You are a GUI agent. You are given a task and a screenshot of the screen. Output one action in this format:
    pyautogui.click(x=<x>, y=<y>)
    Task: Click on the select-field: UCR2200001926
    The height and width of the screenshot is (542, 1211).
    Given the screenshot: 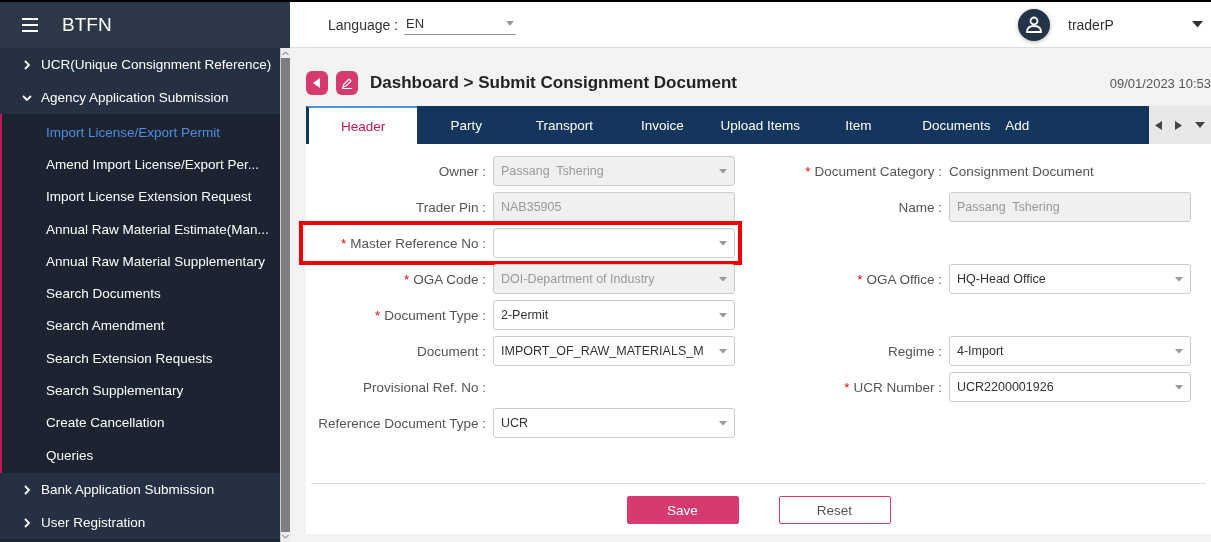 What is the action you would take?
    pyautogui.click(x=1070, y=387)
    